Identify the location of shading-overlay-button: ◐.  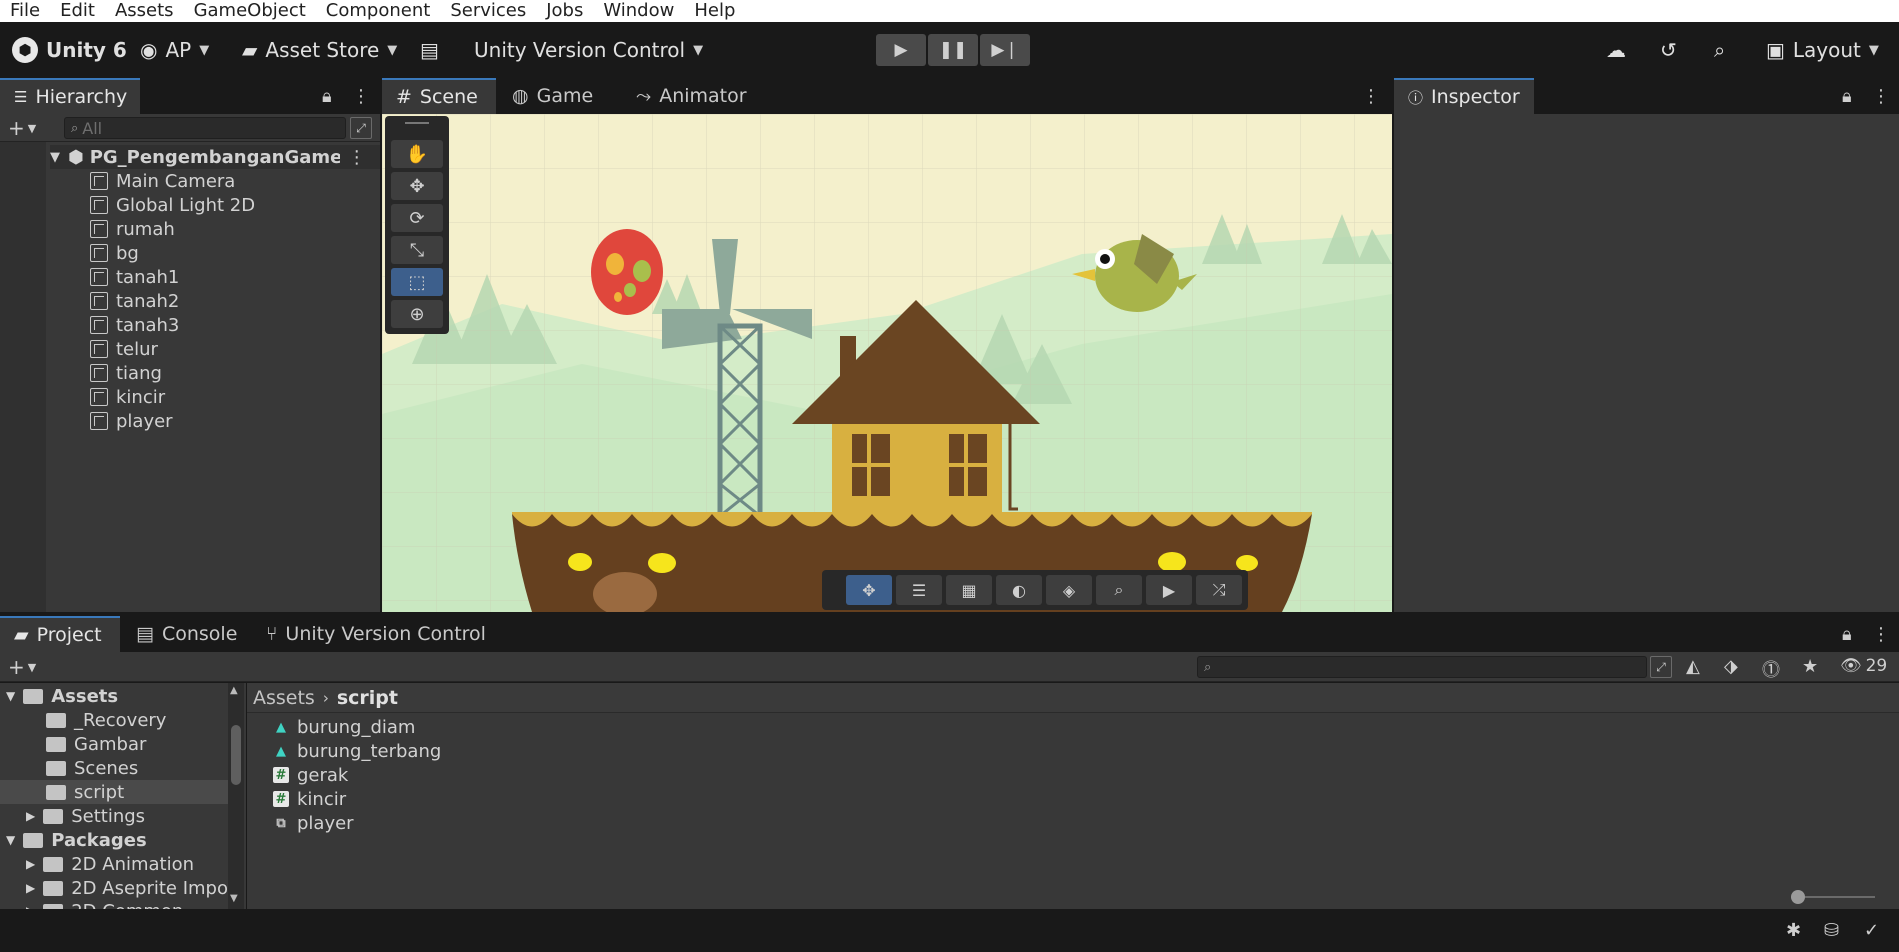
(1019, 590).